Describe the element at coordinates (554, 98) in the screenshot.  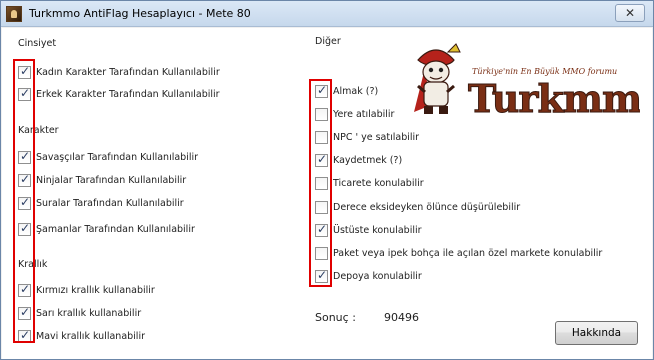
I see `logo-brand: Turkmmo` at that location.